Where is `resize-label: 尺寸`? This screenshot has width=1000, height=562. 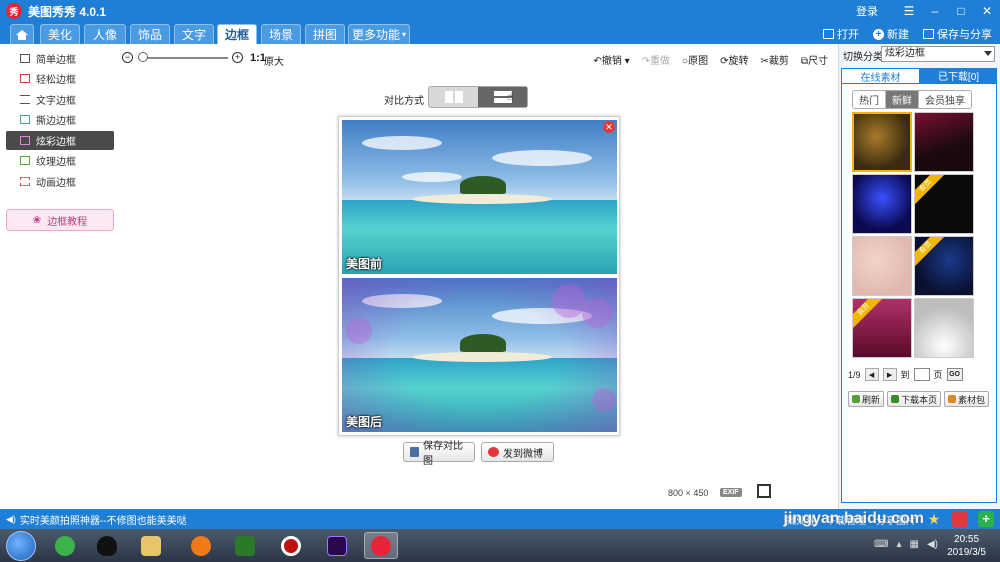
resize-label: 尺寸 is located at coordinates (818, 61).